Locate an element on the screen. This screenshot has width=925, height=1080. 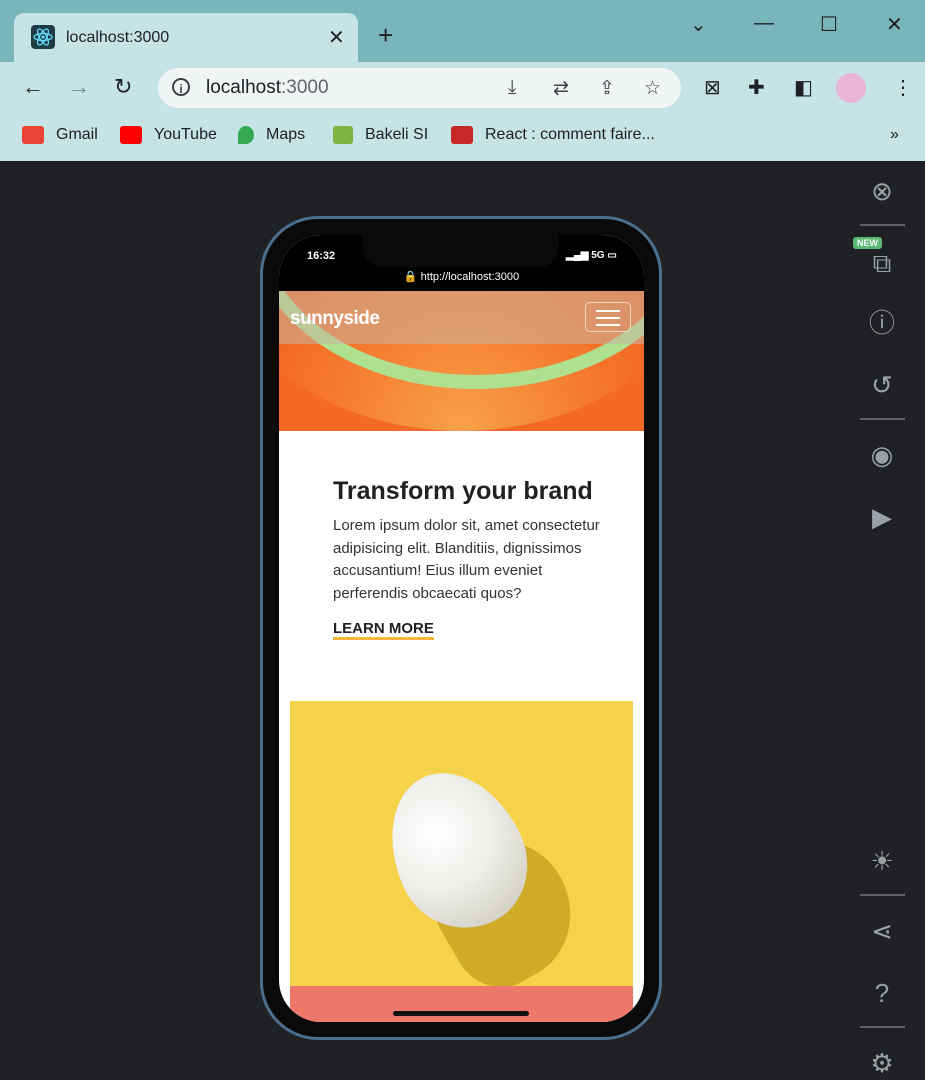
egg-image is located at coordinates (461, 846).